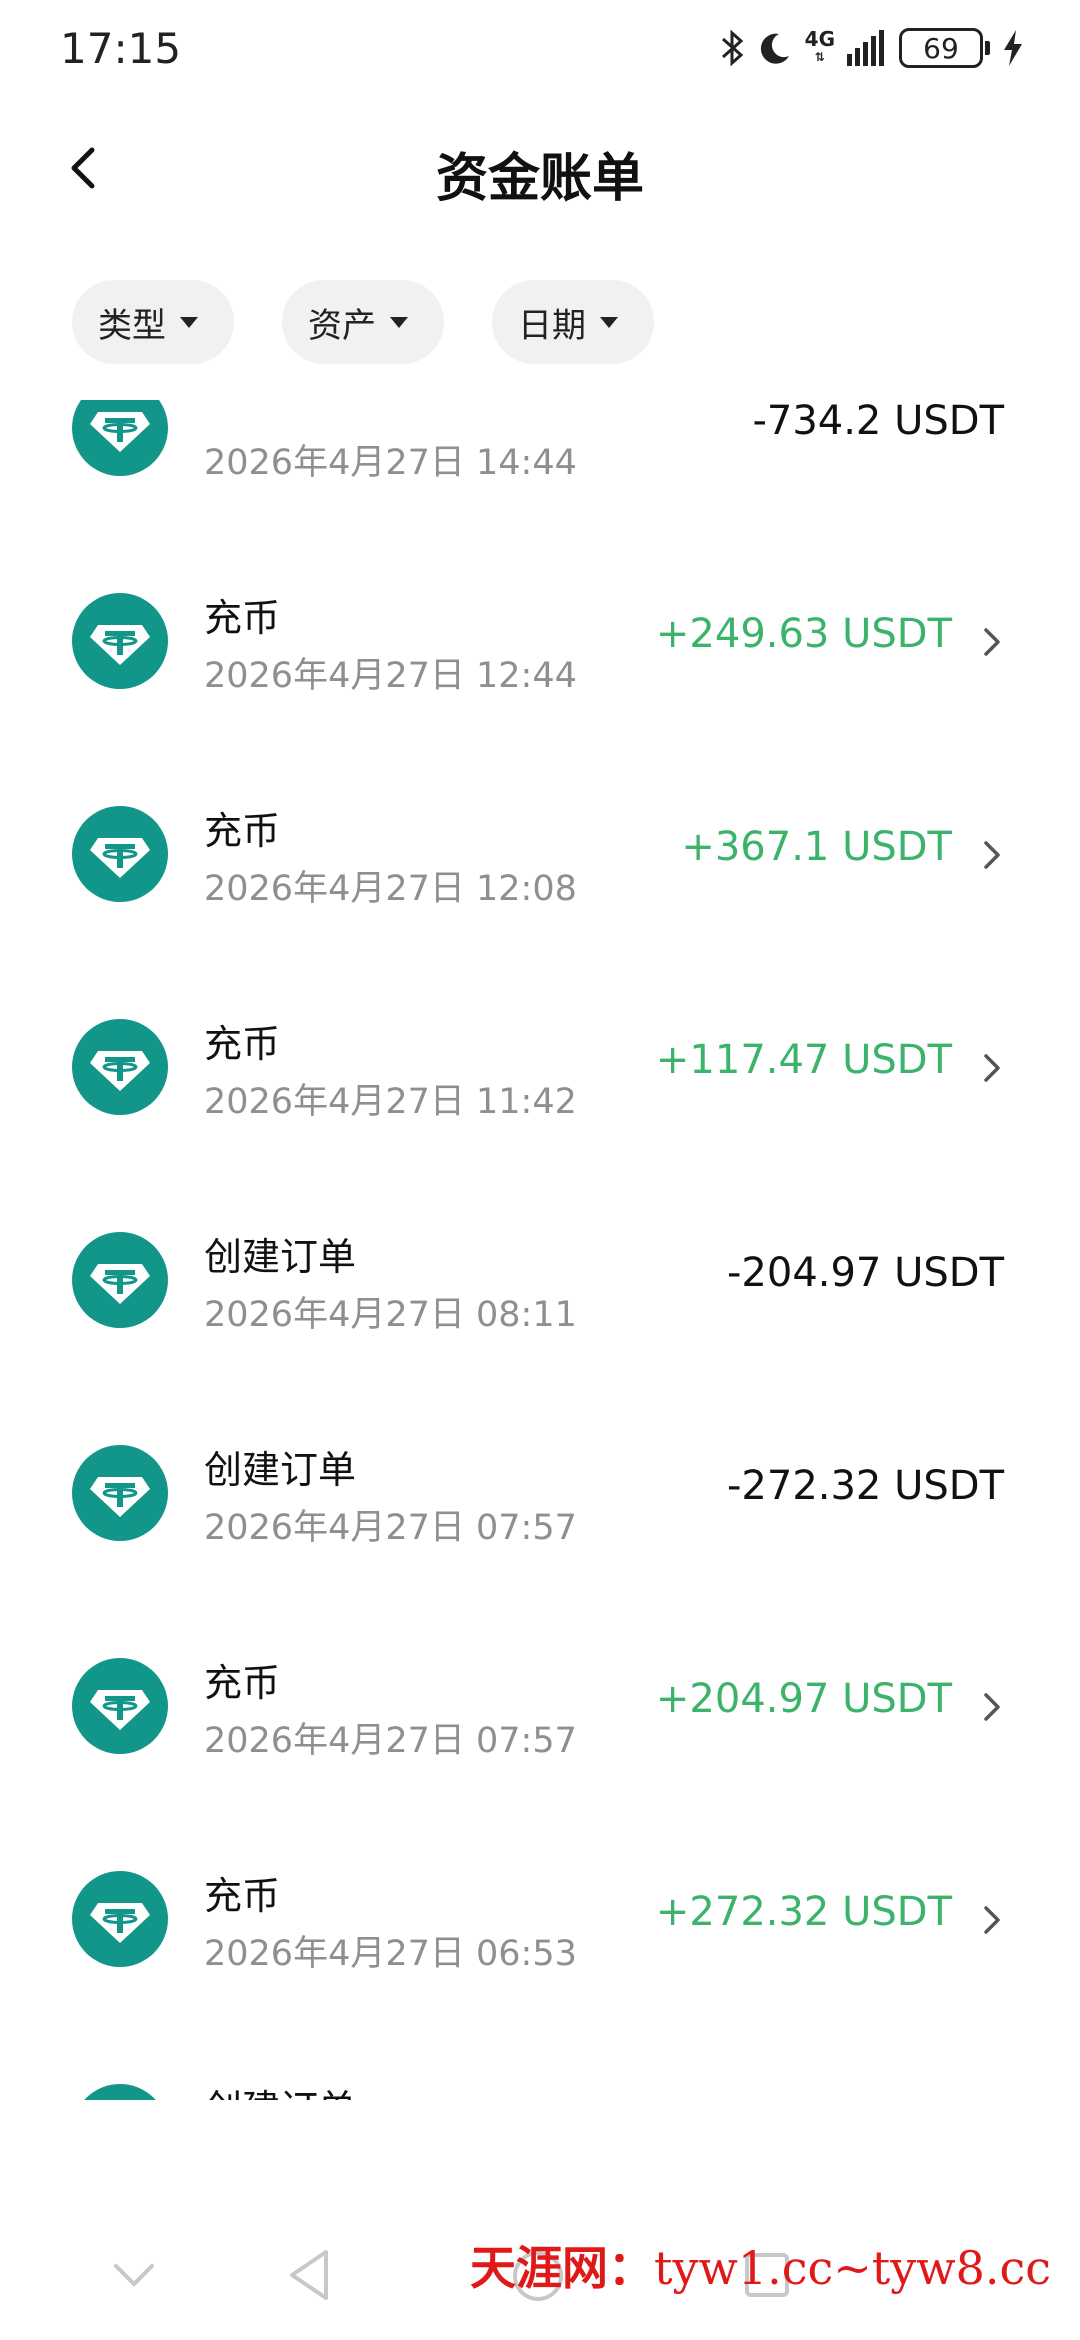 The width and height of the screenshot is (1080, 2340). What do you see at coordinates (540, 1714) in the screenshot?
I see `transaction-row: 充币 2026年4月27日 07:57 +204.97 USDT` at bounding box center [540, 1714].